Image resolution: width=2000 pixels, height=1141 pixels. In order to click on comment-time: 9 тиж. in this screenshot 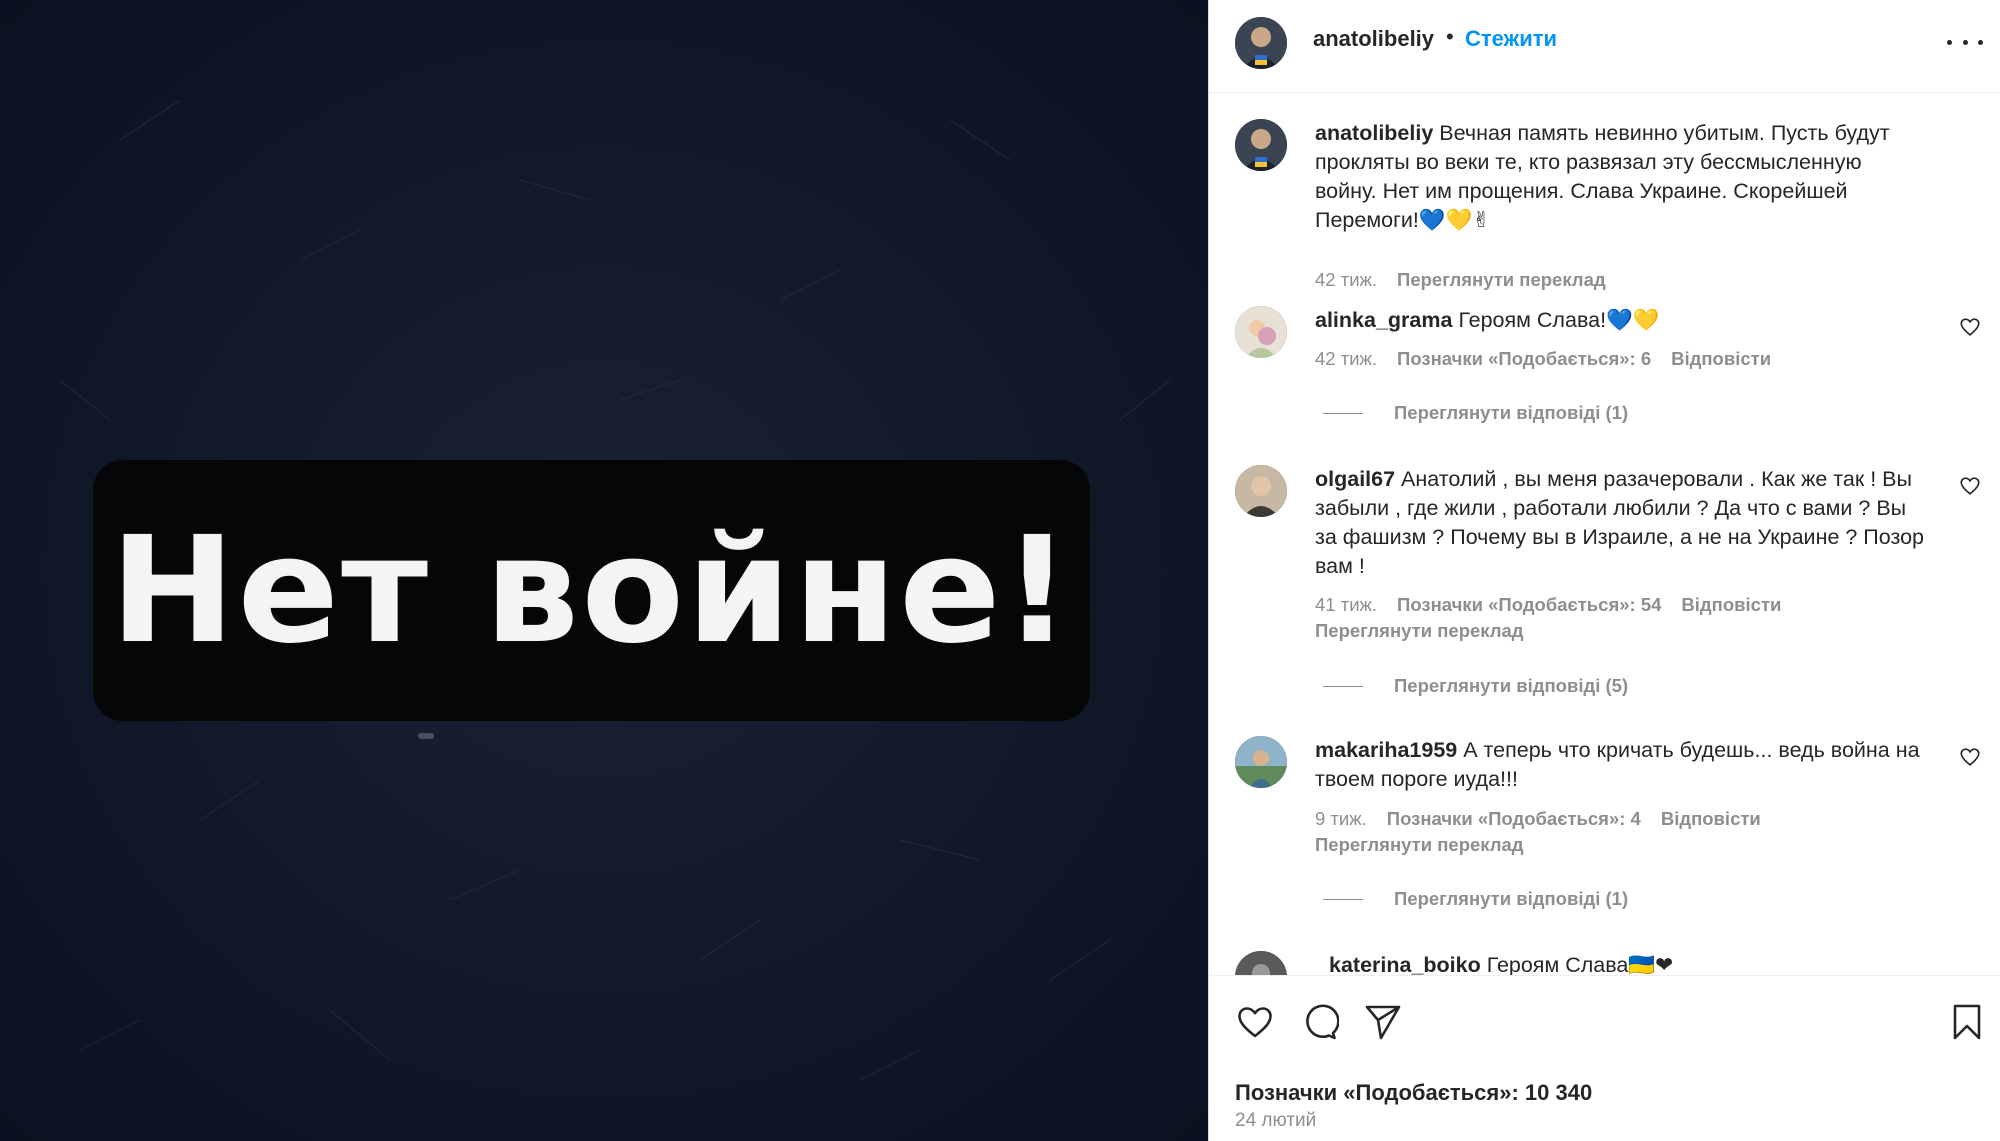, I will do `click(1341, 818)`.